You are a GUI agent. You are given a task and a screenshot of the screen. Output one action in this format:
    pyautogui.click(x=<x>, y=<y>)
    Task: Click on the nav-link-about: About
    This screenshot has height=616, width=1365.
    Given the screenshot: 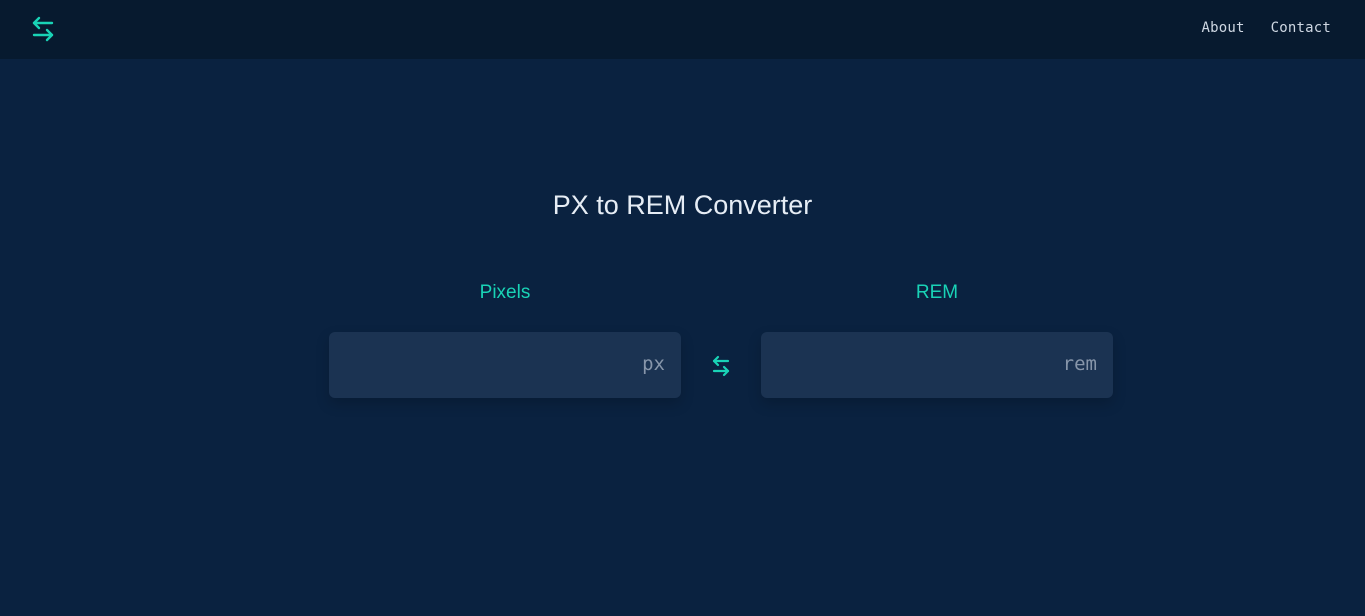 What is the action you would take?
    pyautogui.click(x=1222, y=28)
    